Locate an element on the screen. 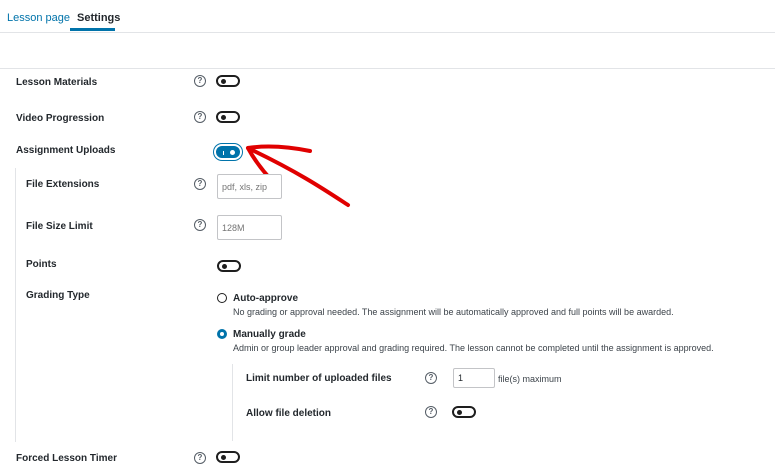  manually-grade-title: Manually grade is located at coordinates (269, 334).